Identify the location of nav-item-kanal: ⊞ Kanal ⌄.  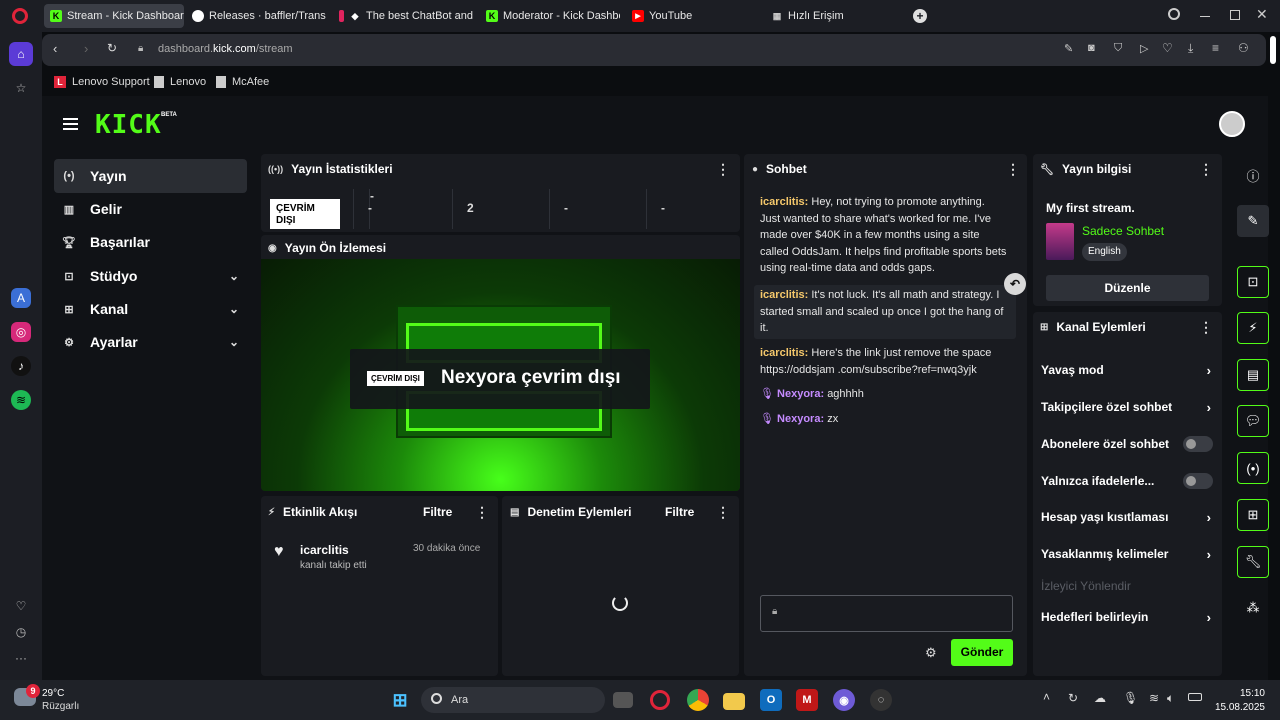
(150, 309).